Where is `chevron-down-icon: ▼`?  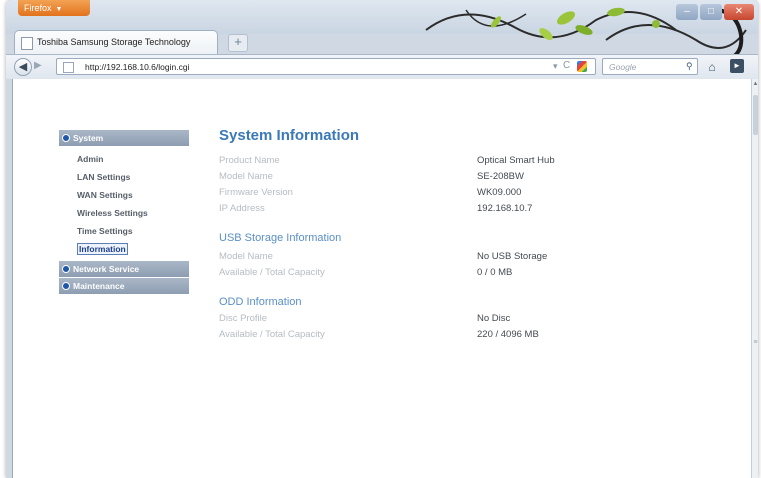 chevron-down-icon: ▼ is located at coordinates (59, 9).